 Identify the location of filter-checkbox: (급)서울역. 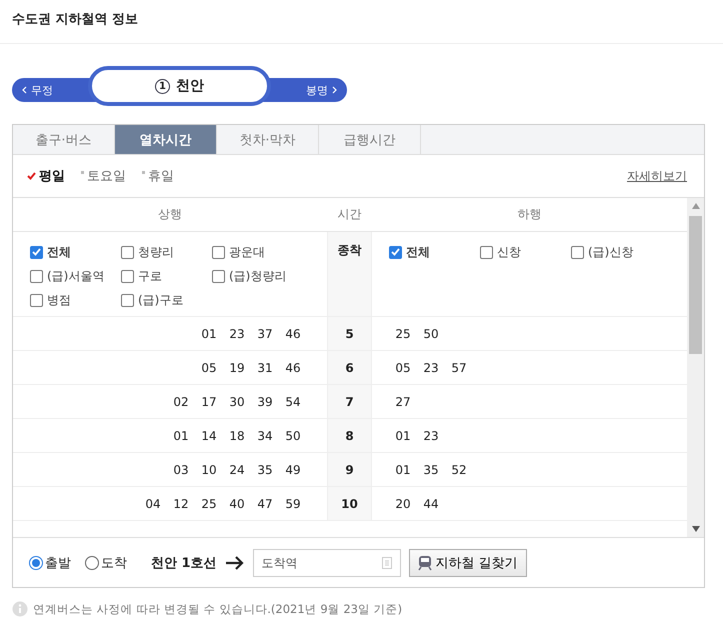
(75, 276).